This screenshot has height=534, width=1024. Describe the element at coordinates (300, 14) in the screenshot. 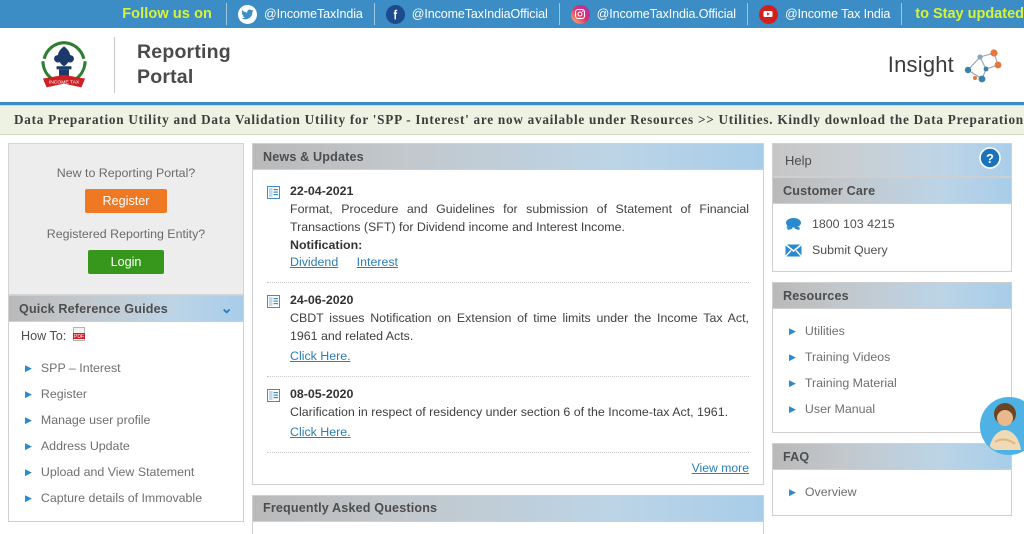

I see `social-link-twitter: @IncomeTaxIndia` at that location.